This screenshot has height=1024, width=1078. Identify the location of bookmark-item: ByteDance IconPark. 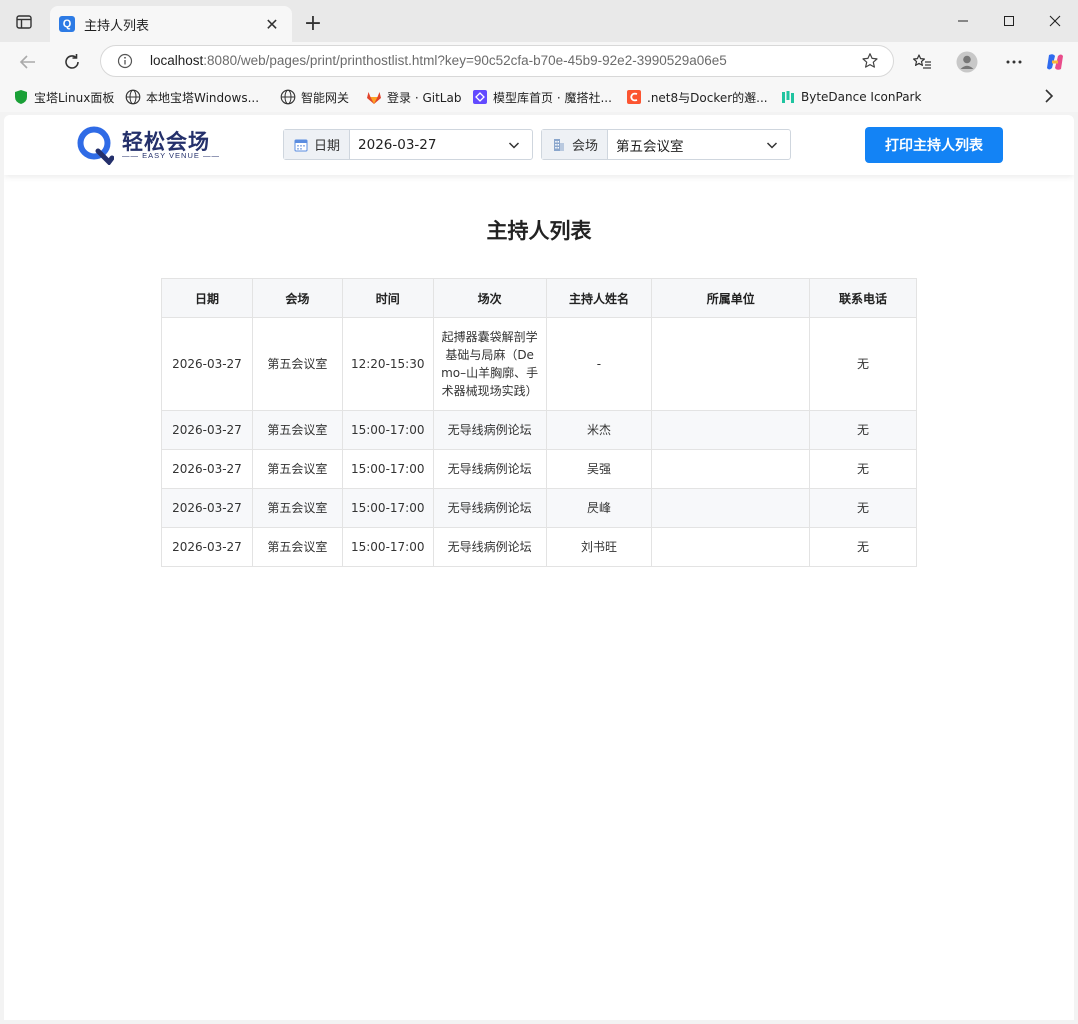
(850, 97).